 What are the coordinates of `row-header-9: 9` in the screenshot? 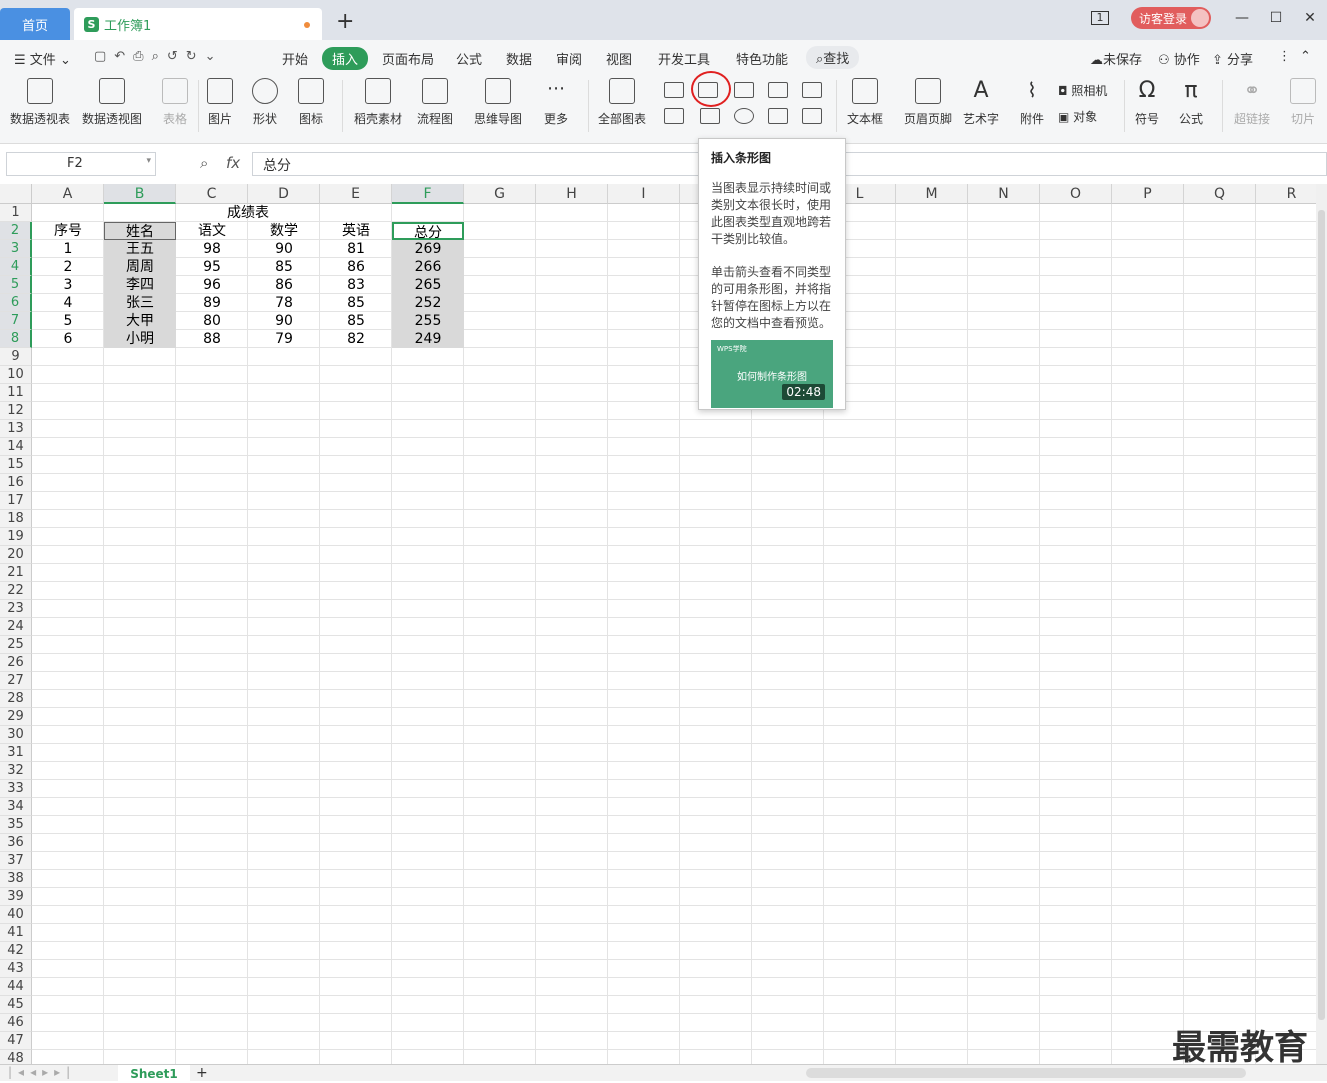 It's located at (16, 357).